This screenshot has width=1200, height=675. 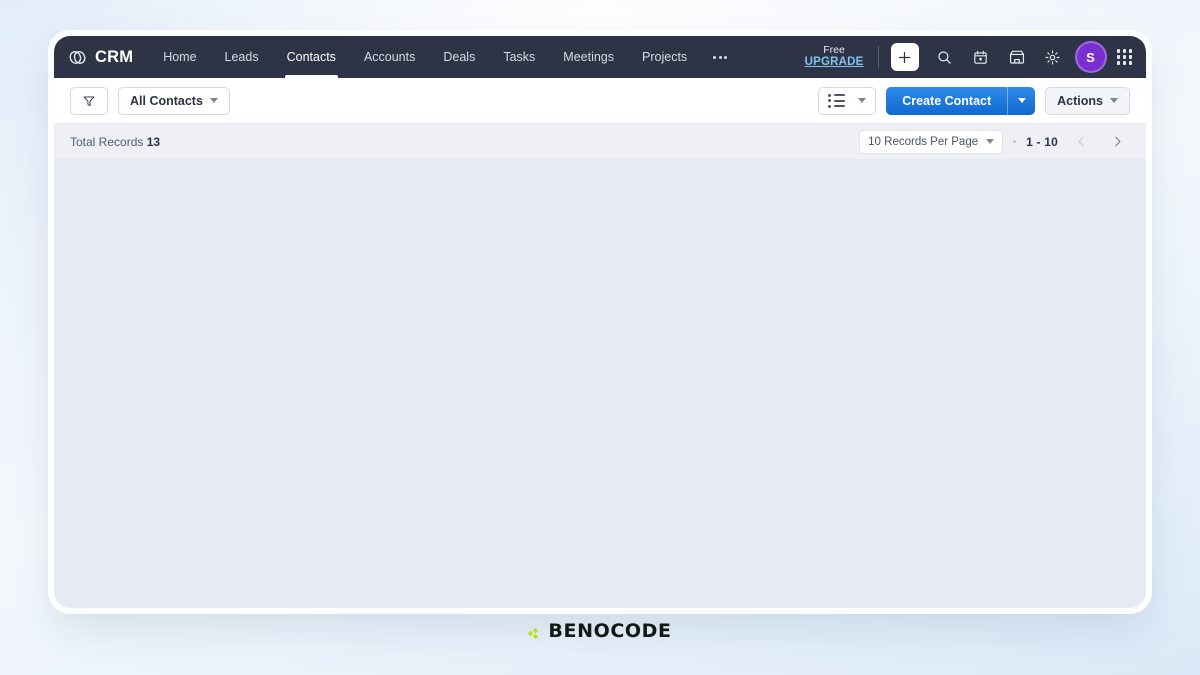 What do you see at coordinates (519, 57) in the screenshot?
I see `nav-item-tasks: Tasks` at bounding box center [519, 57].